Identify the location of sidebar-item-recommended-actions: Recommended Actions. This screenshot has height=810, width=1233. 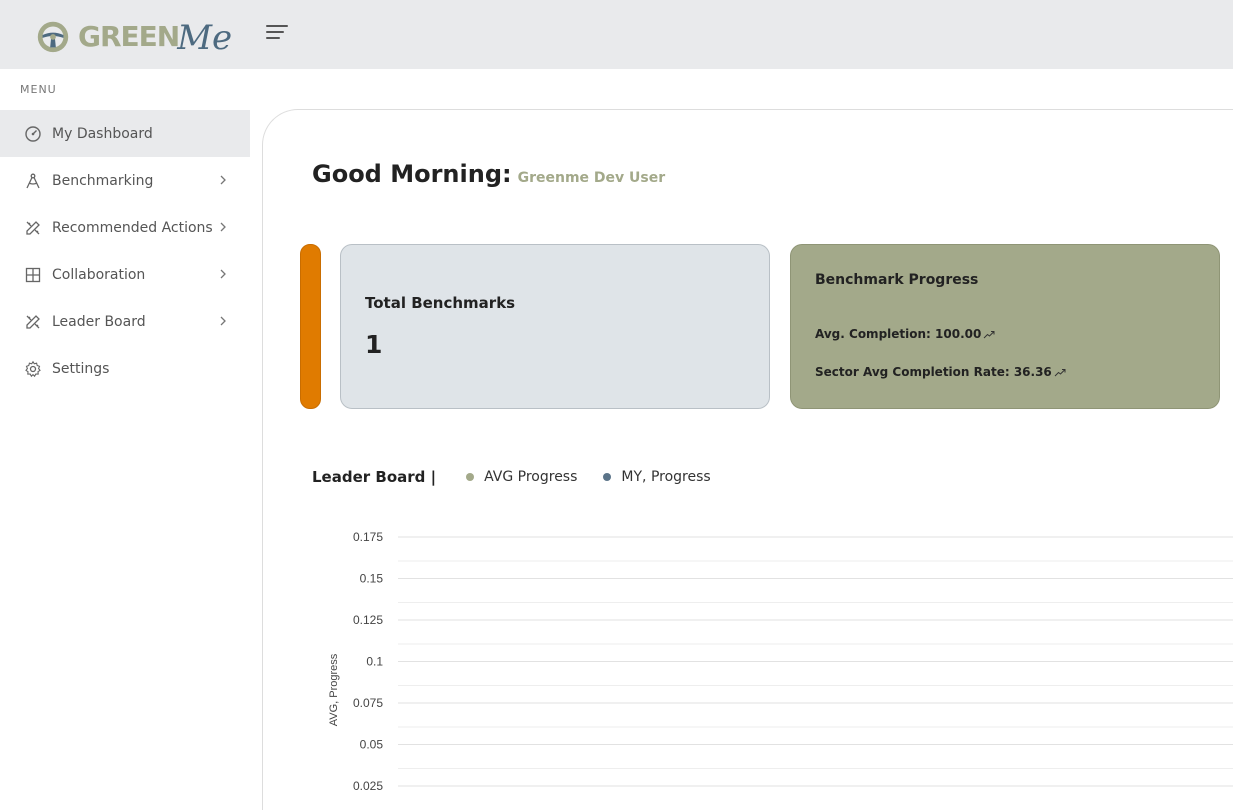
(125, 227).